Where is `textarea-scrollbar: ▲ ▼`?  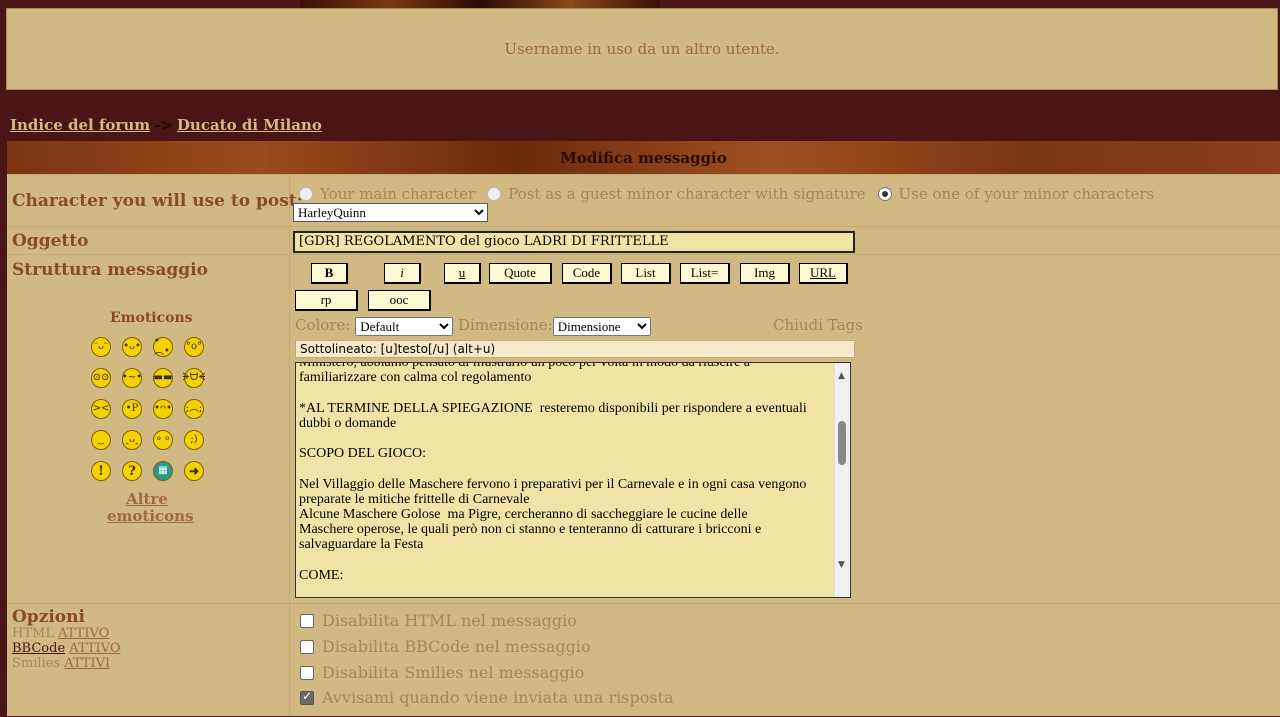
textarea-scrollbar: ▲ ▼ is located at coordinates (842, 480).